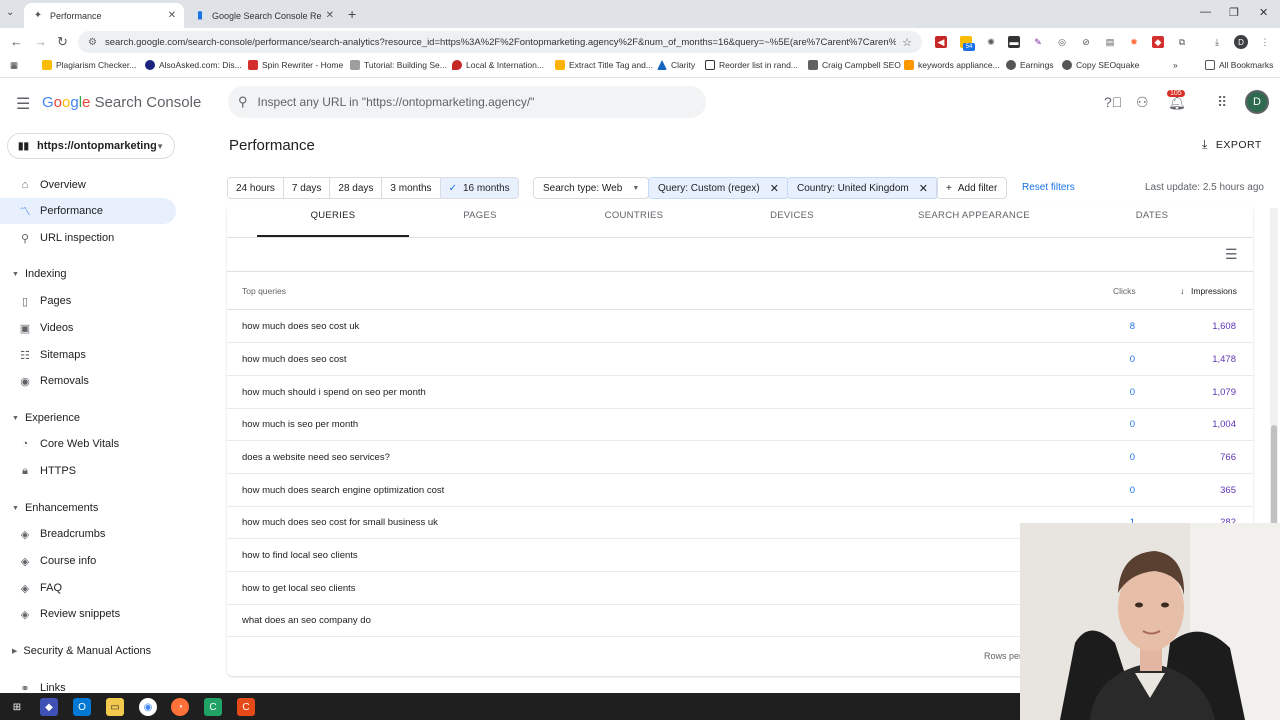 This screenshot has width=1280, height=720. I want to click on section-enhancements: ▼ Enhancements, so click(88, 508).